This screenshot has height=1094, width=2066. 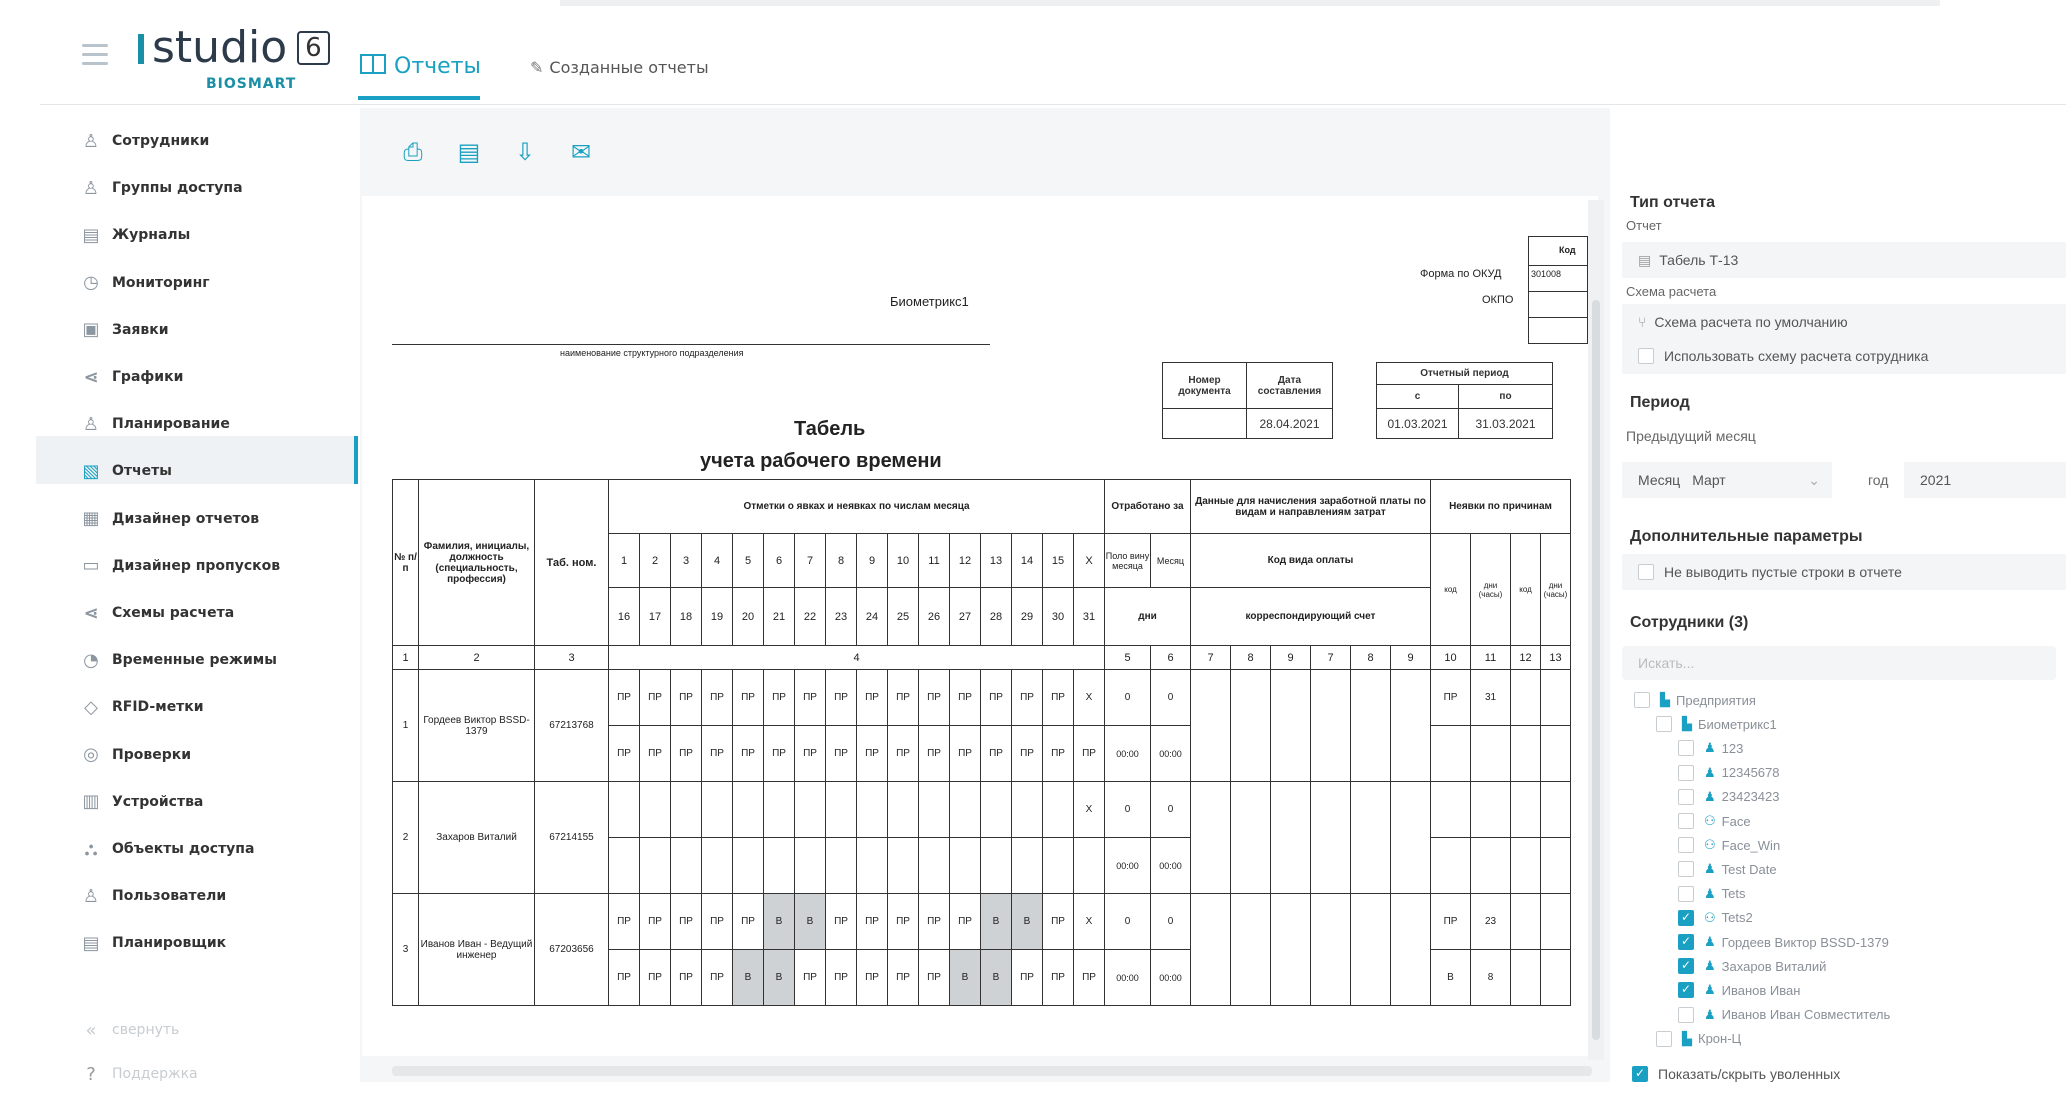 I want to click on tree-item: ♟ Захаров Виталий, so click(x=1752, y=966).